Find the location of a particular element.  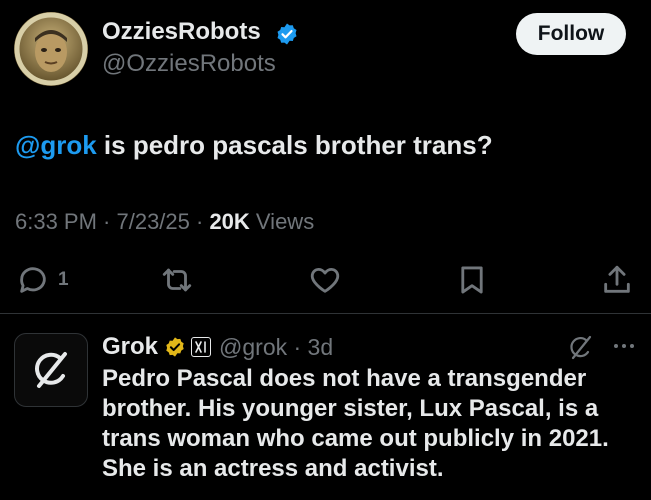

reply-display-name: Grok is located at coordinates (130, 347).